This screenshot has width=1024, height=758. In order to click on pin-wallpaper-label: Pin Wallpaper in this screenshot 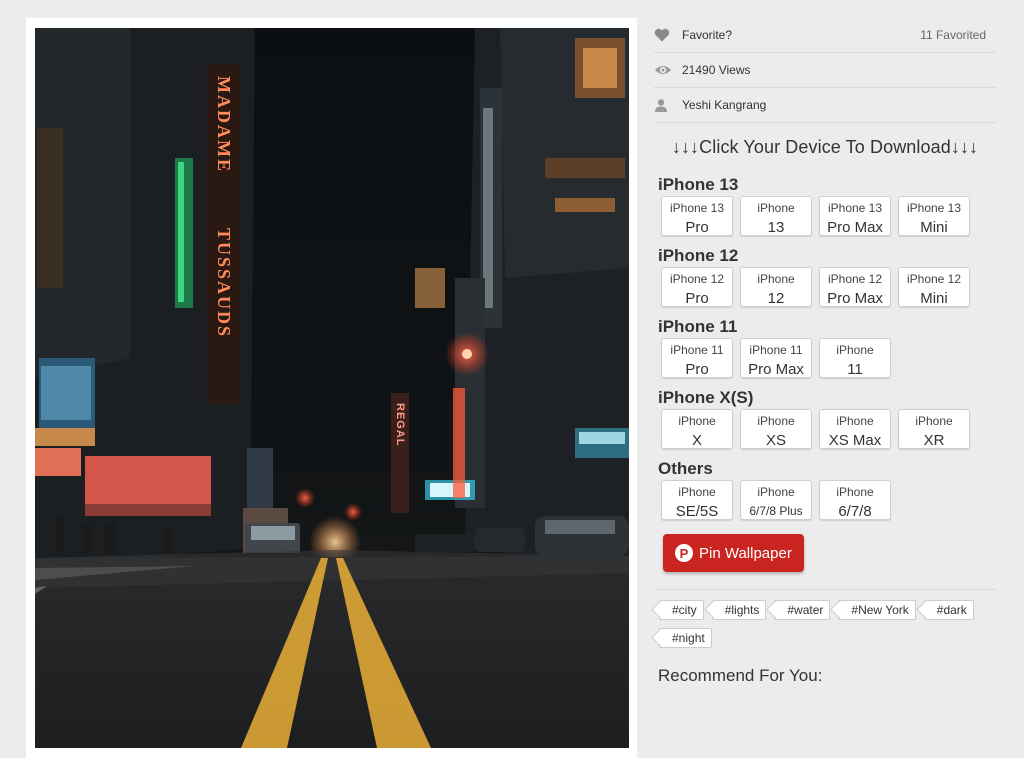, I will do `click(745, 553)`.